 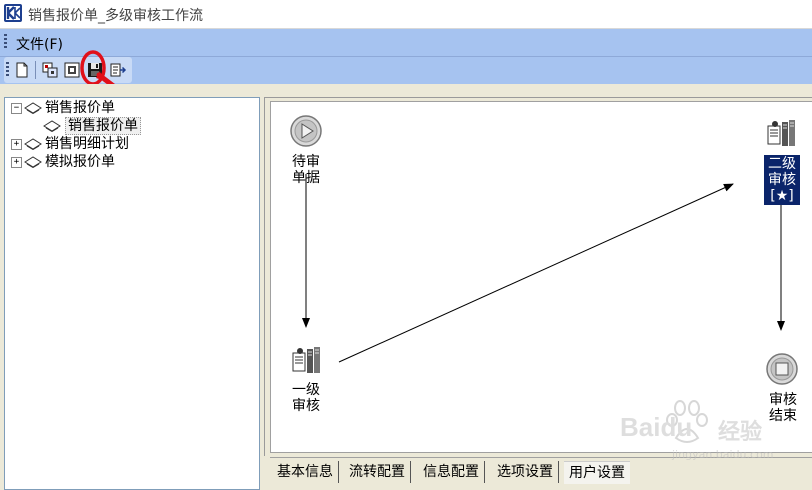 I want to click on level2-review-node-label-selected: 二级 审核 [★], so click(x=782, y=180).